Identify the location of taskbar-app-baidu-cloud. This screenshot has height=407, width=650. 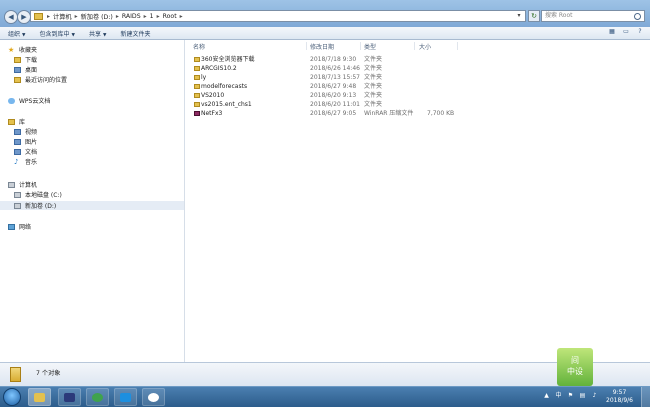
(153, 397).